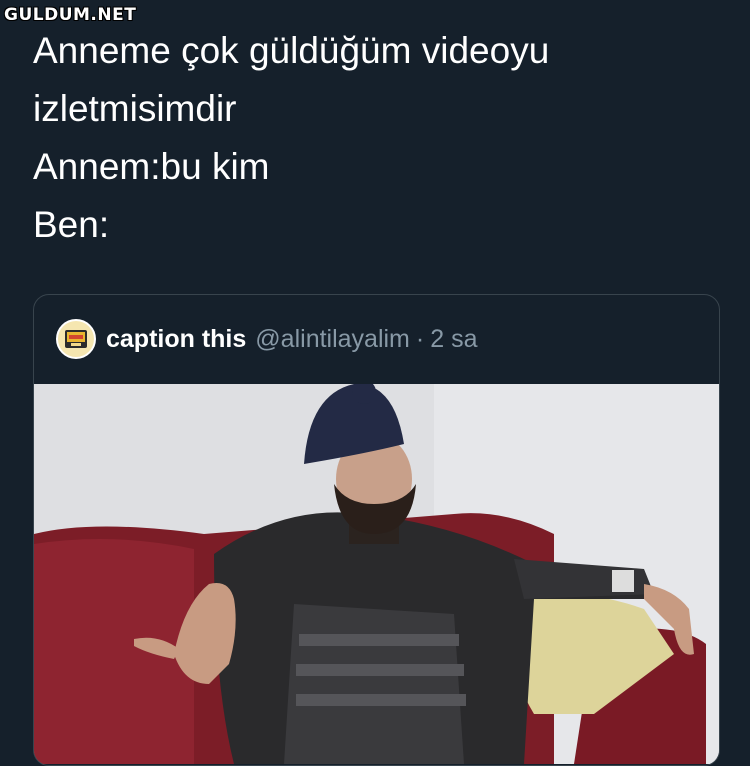 The image size is (750, 766). What do you see at coordinates (291, 50) in the screenshot?
I see `tweet-line: Anneme çok güldüğüm videoyu` at bounding box center [291, 50].